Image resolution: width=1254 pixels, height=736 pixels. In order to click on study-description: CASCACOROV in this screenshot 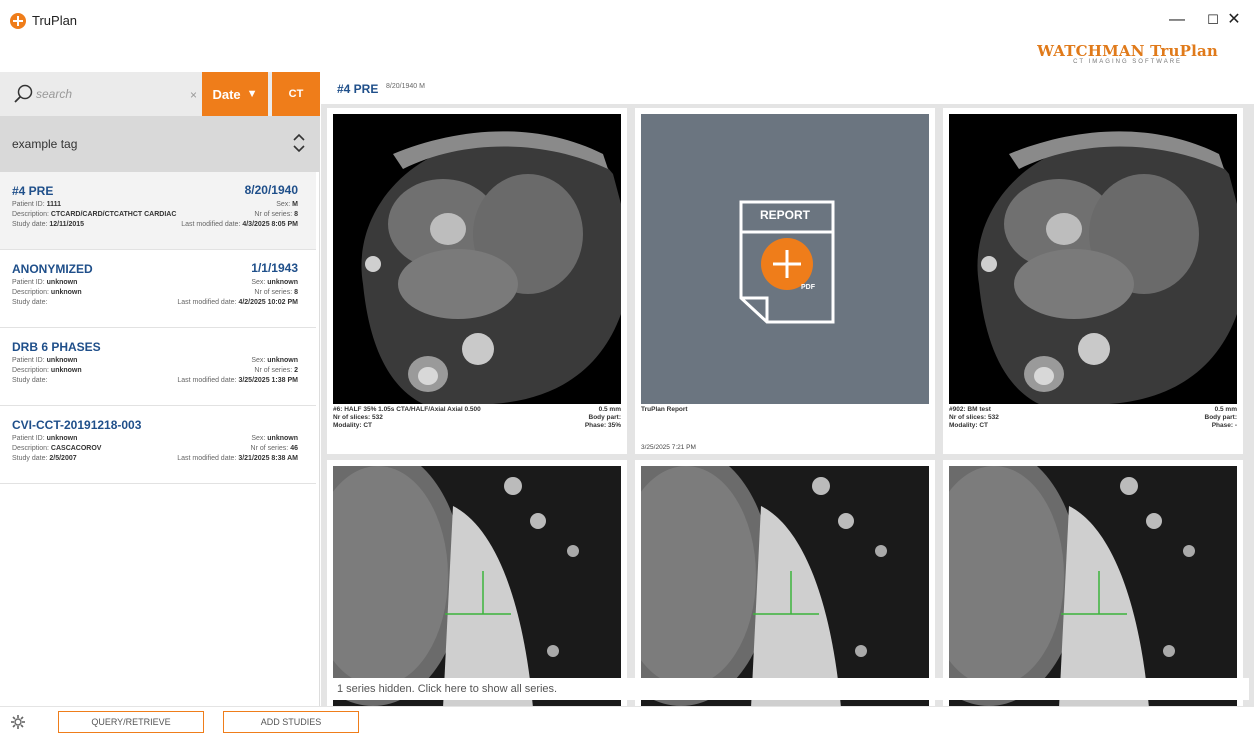, I will do `click(76, 448)`.